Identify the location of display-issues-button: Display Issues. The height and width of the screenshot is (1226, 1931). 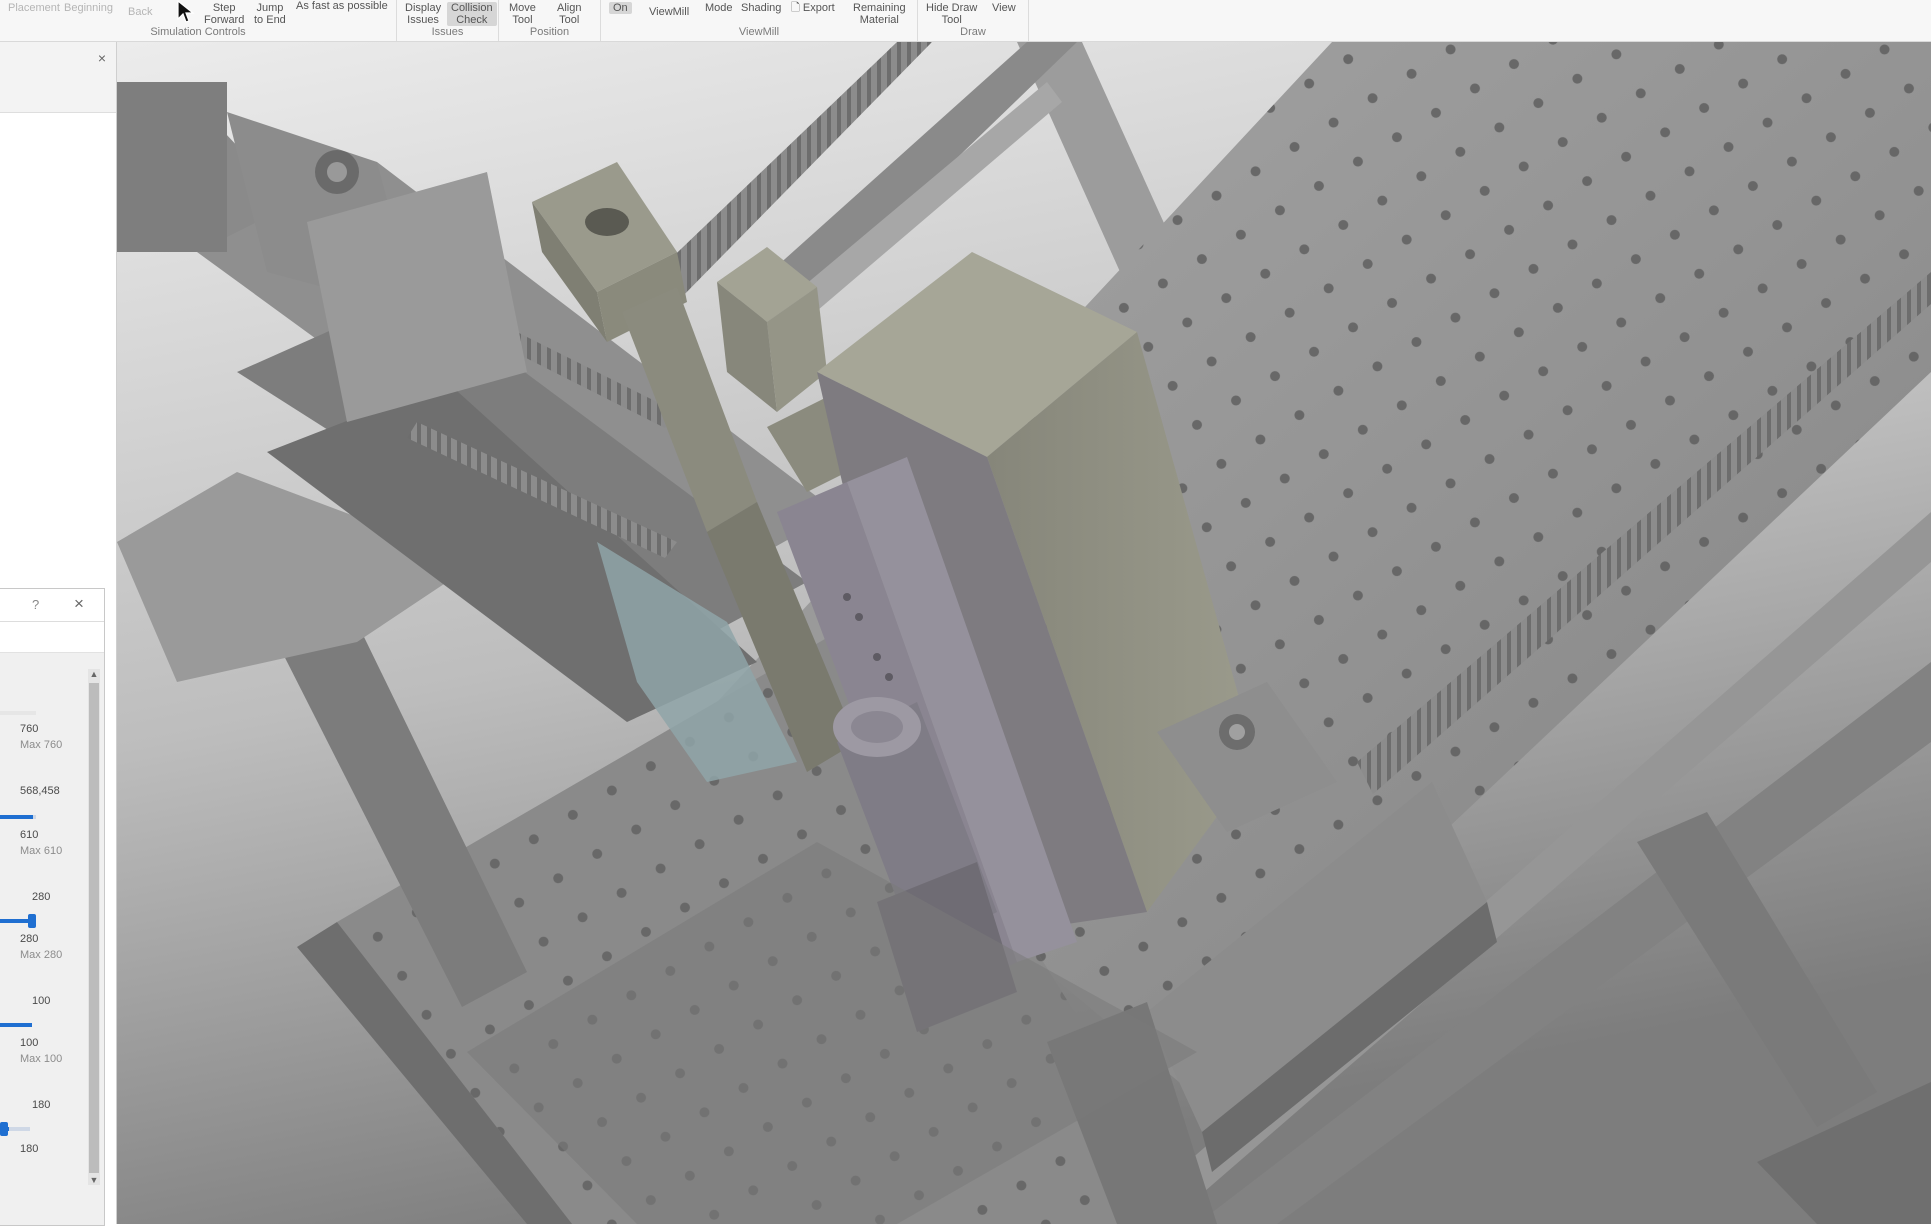
(423, 14).